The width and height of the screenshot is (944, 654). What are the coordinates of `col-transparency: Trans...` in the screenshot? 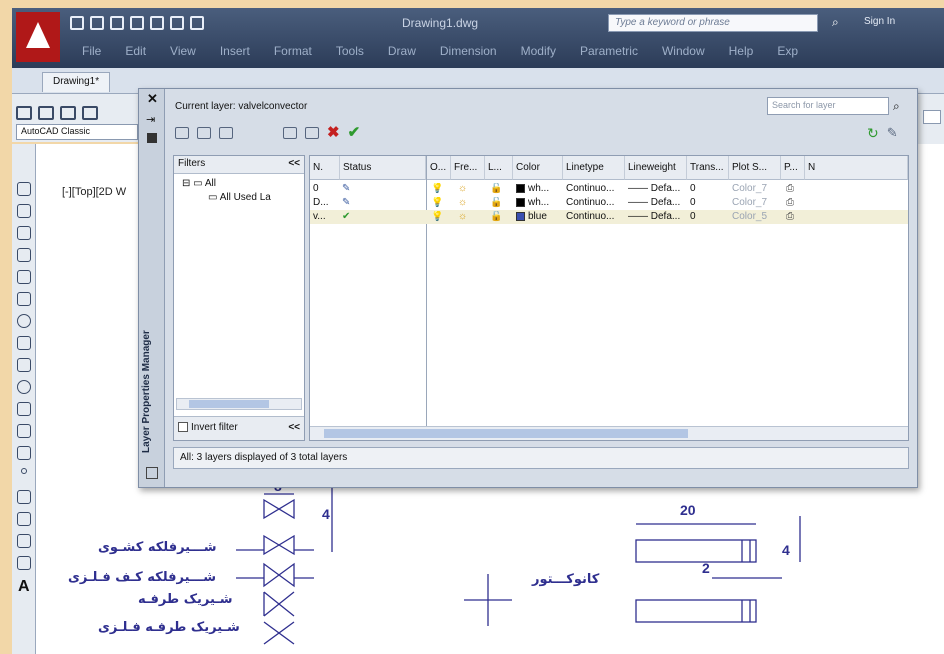 It's located at (708, 168).